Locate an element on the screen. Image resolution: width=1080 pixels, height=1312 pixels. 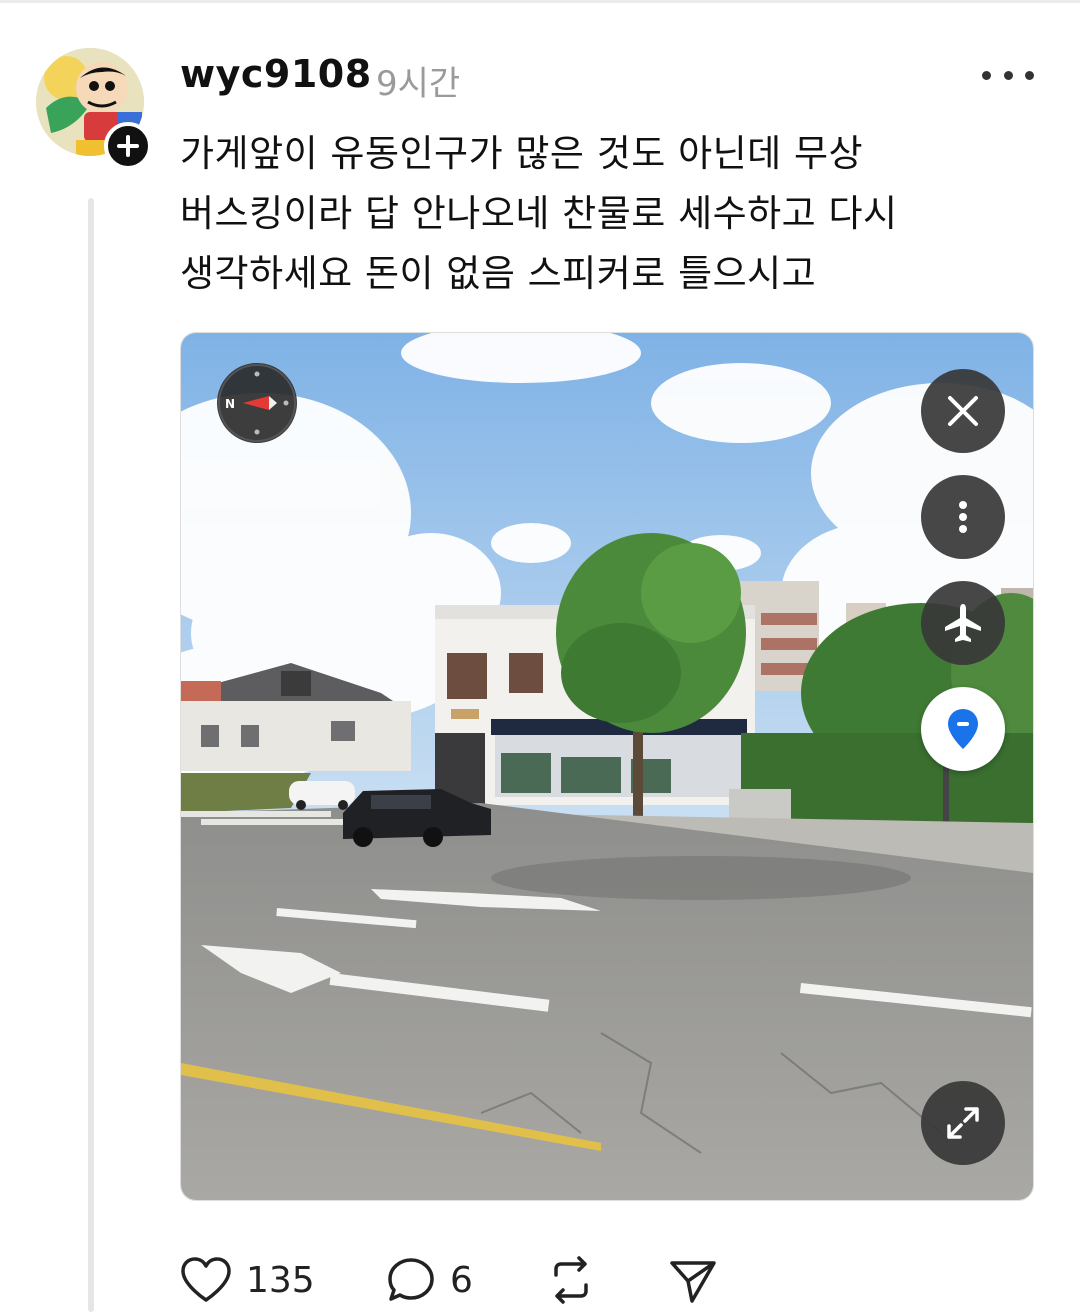
more-vertical-icon is located at coordinates (963, 517).